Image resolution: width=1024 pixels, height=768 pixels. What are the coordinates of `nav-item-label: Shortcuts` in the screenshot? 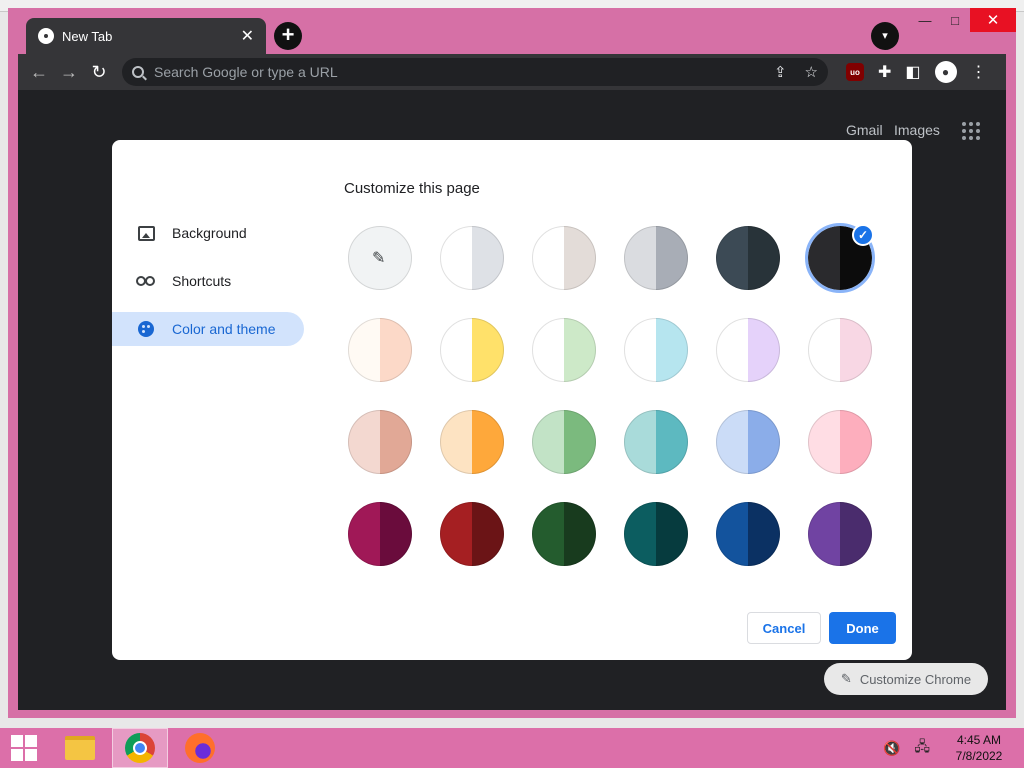 It's located at (202, 281).